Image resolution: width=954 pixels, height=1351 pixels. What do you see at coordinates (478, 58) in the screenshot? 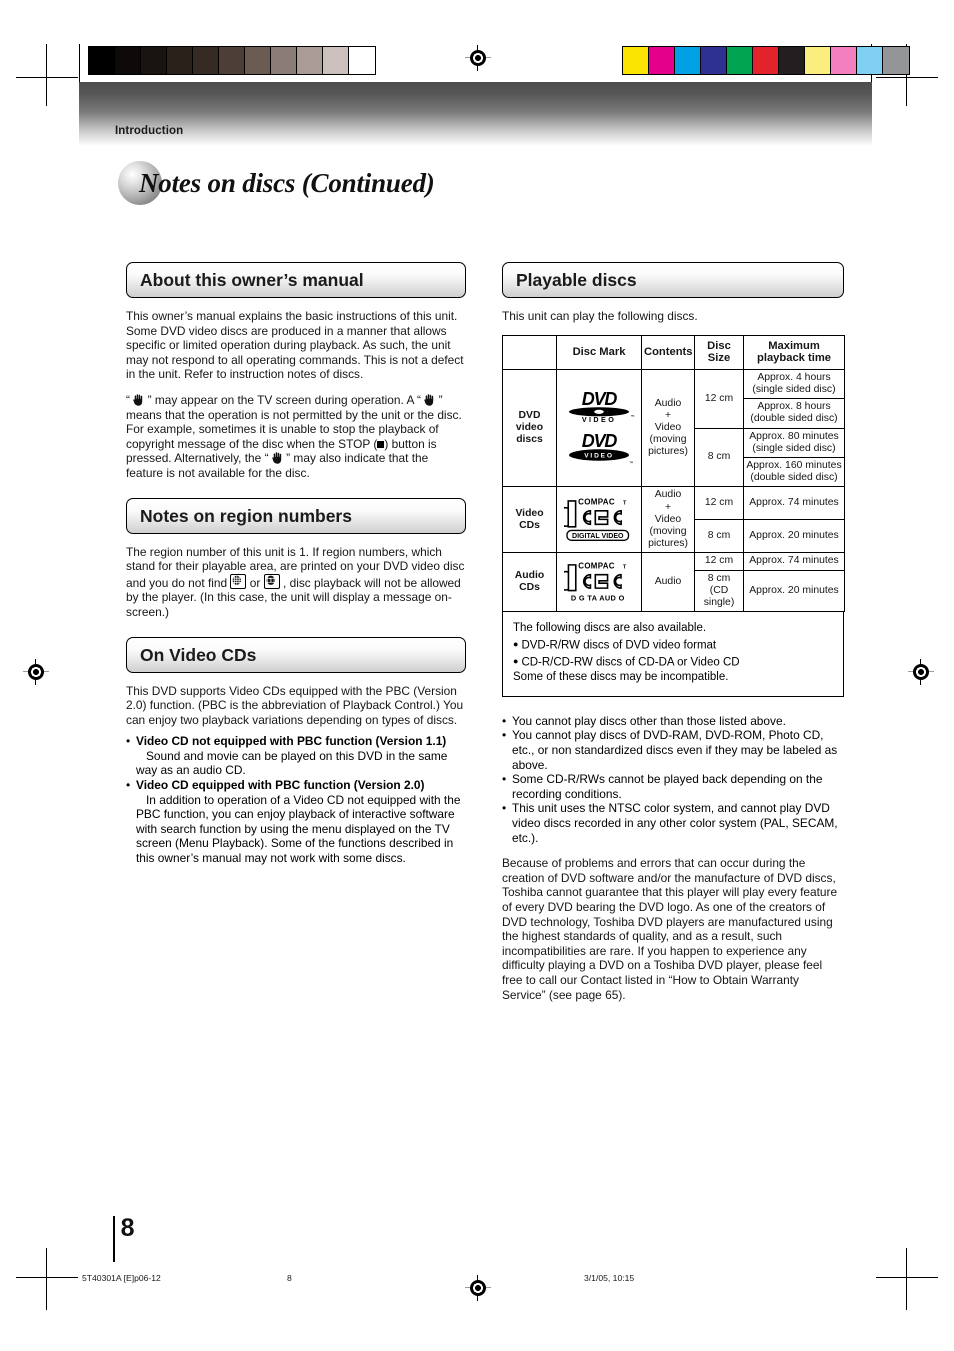
I see `registration-mark-top-center` at bounding box center [478, 58].